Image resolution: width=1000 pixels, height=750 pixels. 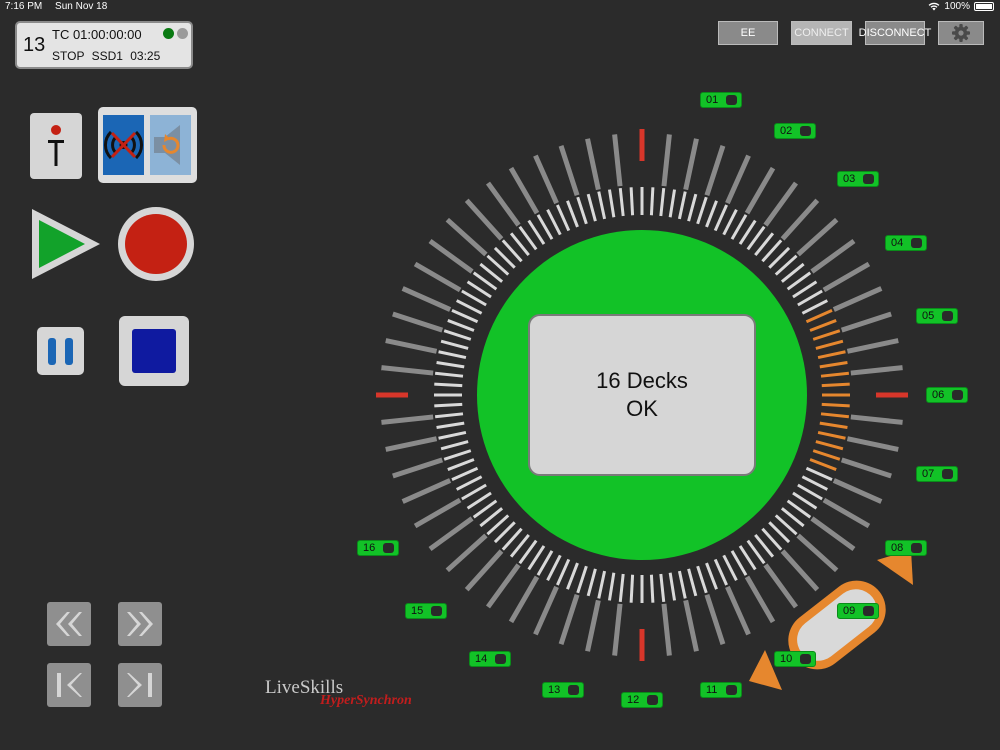 I want to click on deck-10-label: 10, so click(x=795, y=659).